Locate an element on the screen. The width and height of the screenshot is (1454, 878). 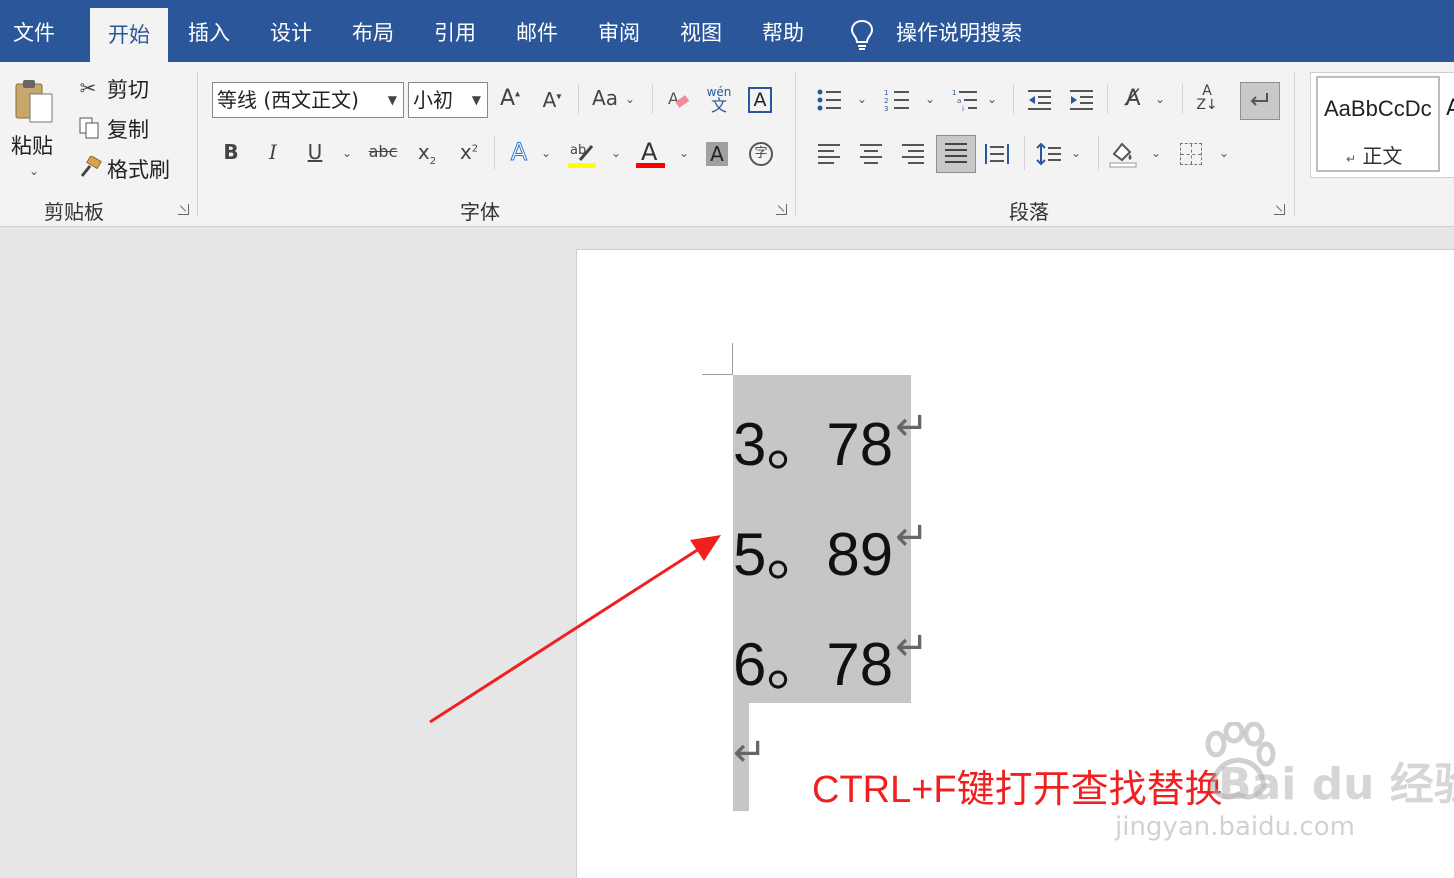
annotation-text: CTRL+F键打开查找替换 is located at coordinates (1017, 790).